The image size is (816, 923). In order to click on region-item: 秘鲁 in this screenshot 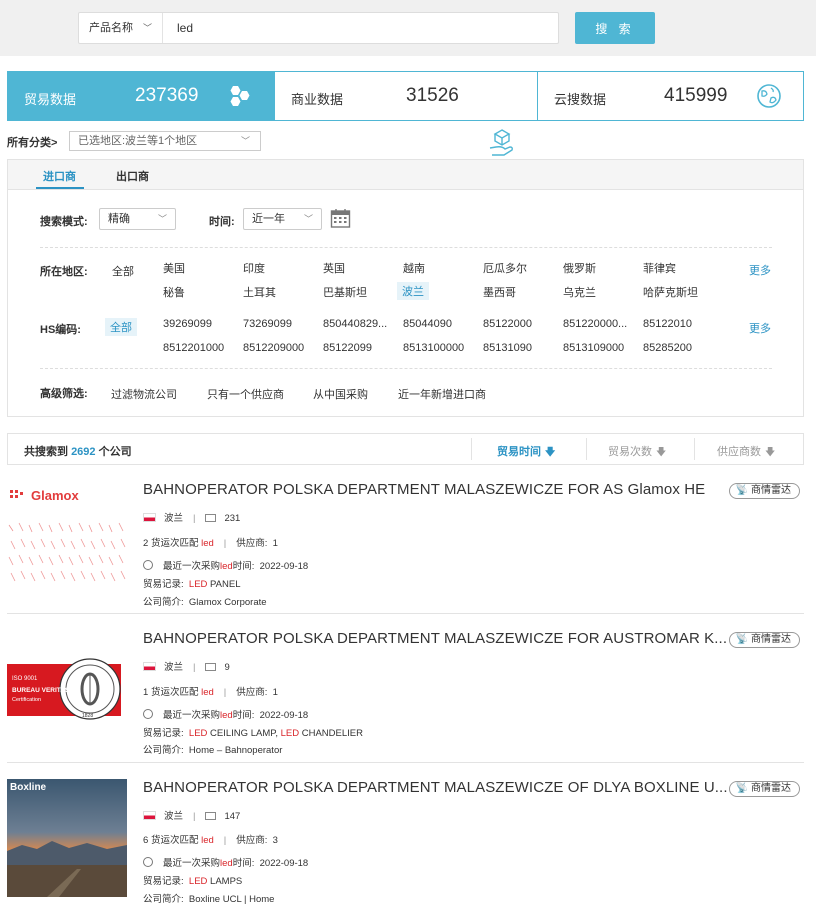, I will do `click(174, 292)`.